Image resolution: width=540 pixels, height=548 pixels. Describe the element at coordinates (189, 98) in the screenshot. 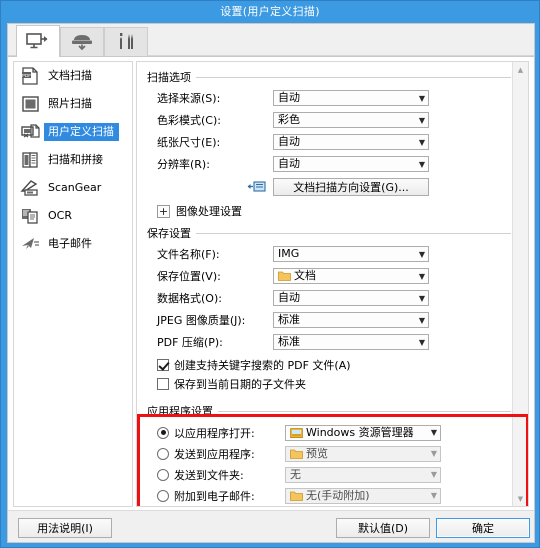

I see `select-source-label: 选择来源(S):` at that location.